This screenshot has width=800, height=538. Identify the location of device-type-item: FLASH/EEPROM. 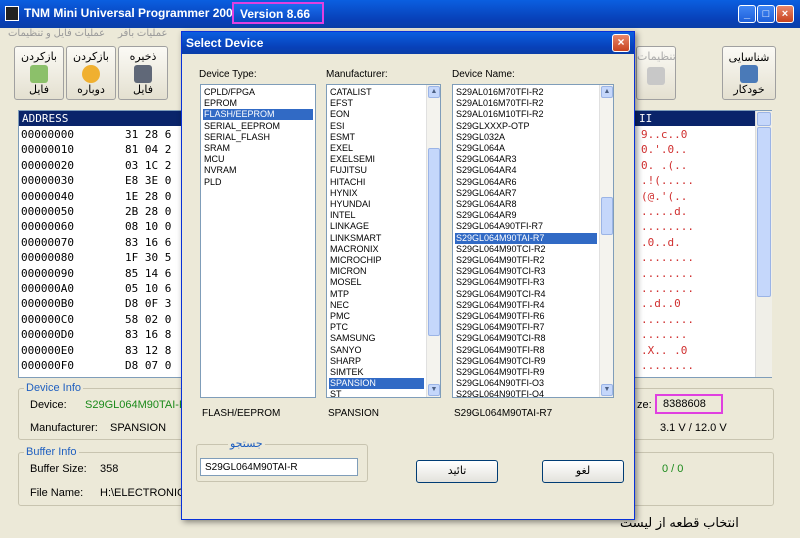
(258, 115).